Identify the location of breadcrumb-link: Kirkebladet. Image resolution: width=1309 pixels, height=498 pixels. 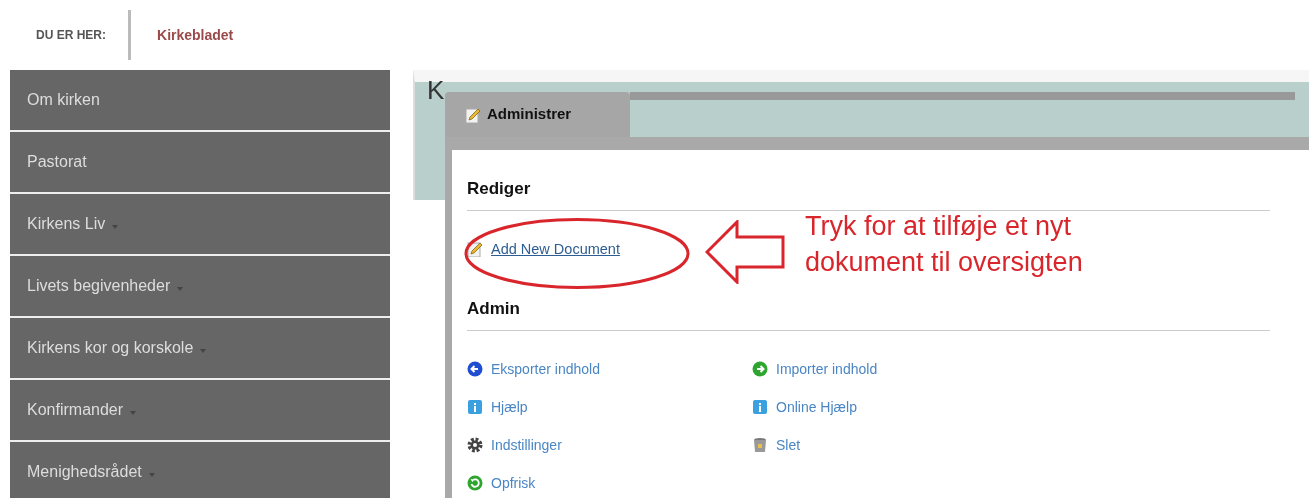
(195, 35).